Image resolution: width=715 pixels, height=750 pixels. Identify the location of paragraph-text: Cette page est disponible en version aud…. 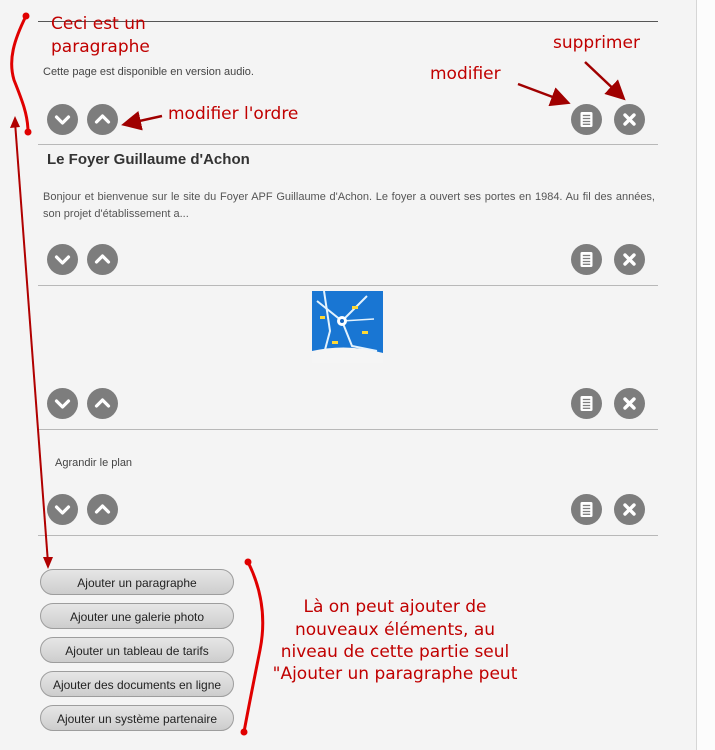
(148, 72).